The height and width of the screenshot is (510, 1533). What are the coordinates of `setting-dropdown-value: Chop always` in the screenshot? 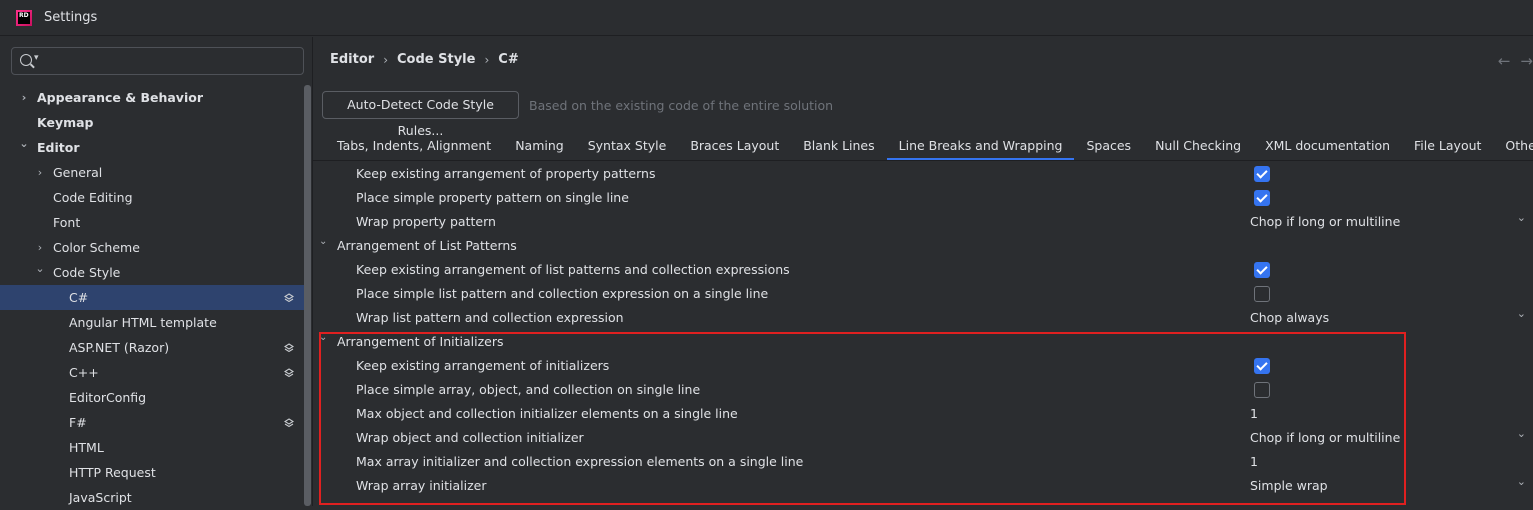 It's located at (1289, 318).